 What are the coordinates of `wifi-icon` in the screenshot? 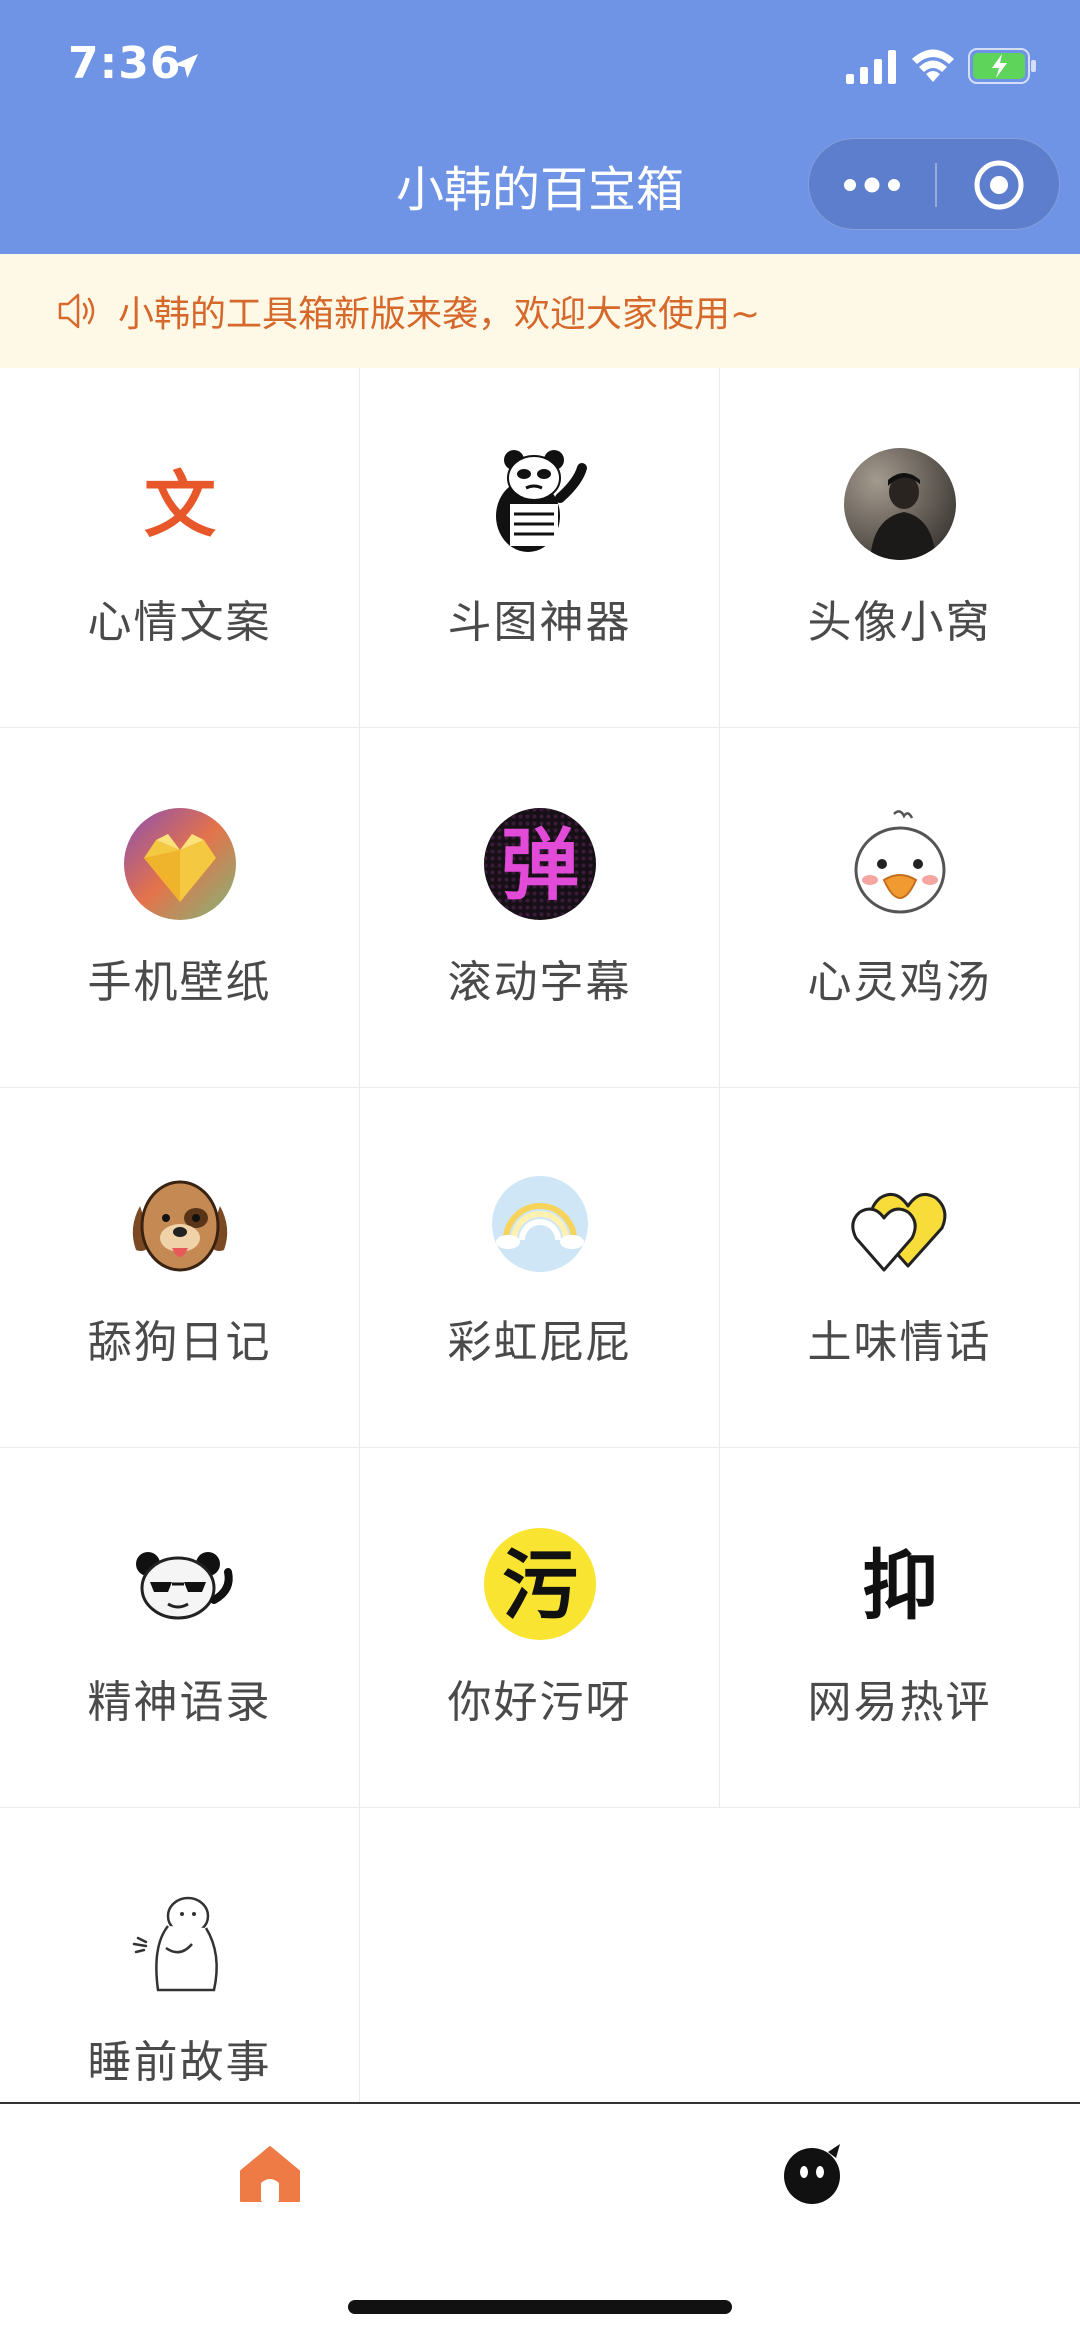 It's located at (933, 65).